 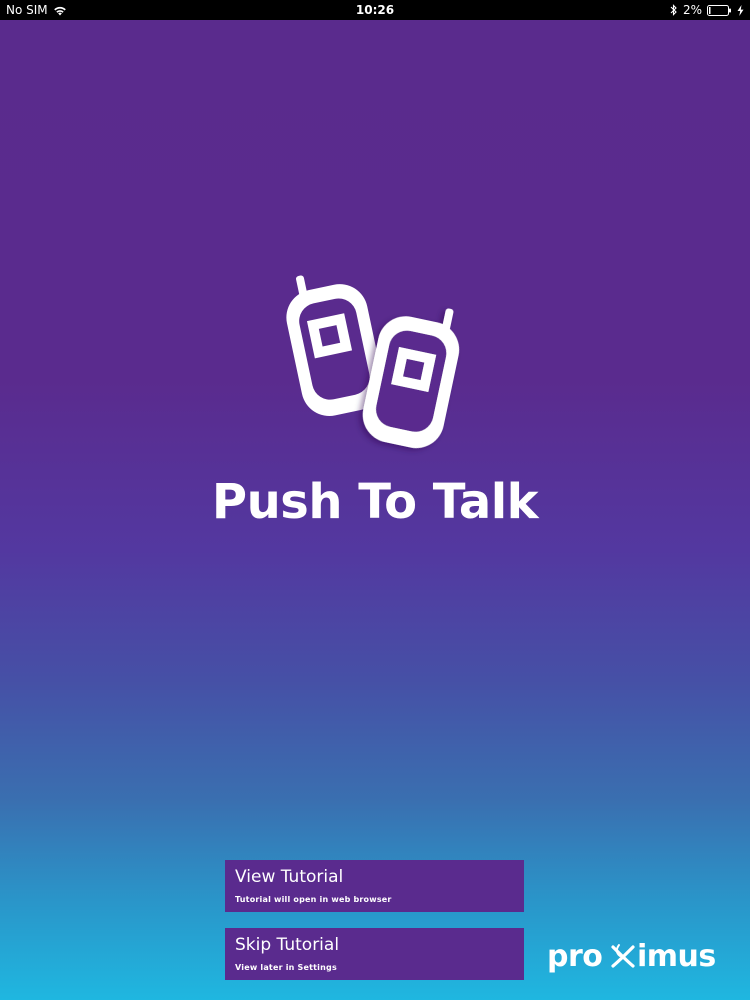 I want to click on battery-icon, so click(x=719, y=10).